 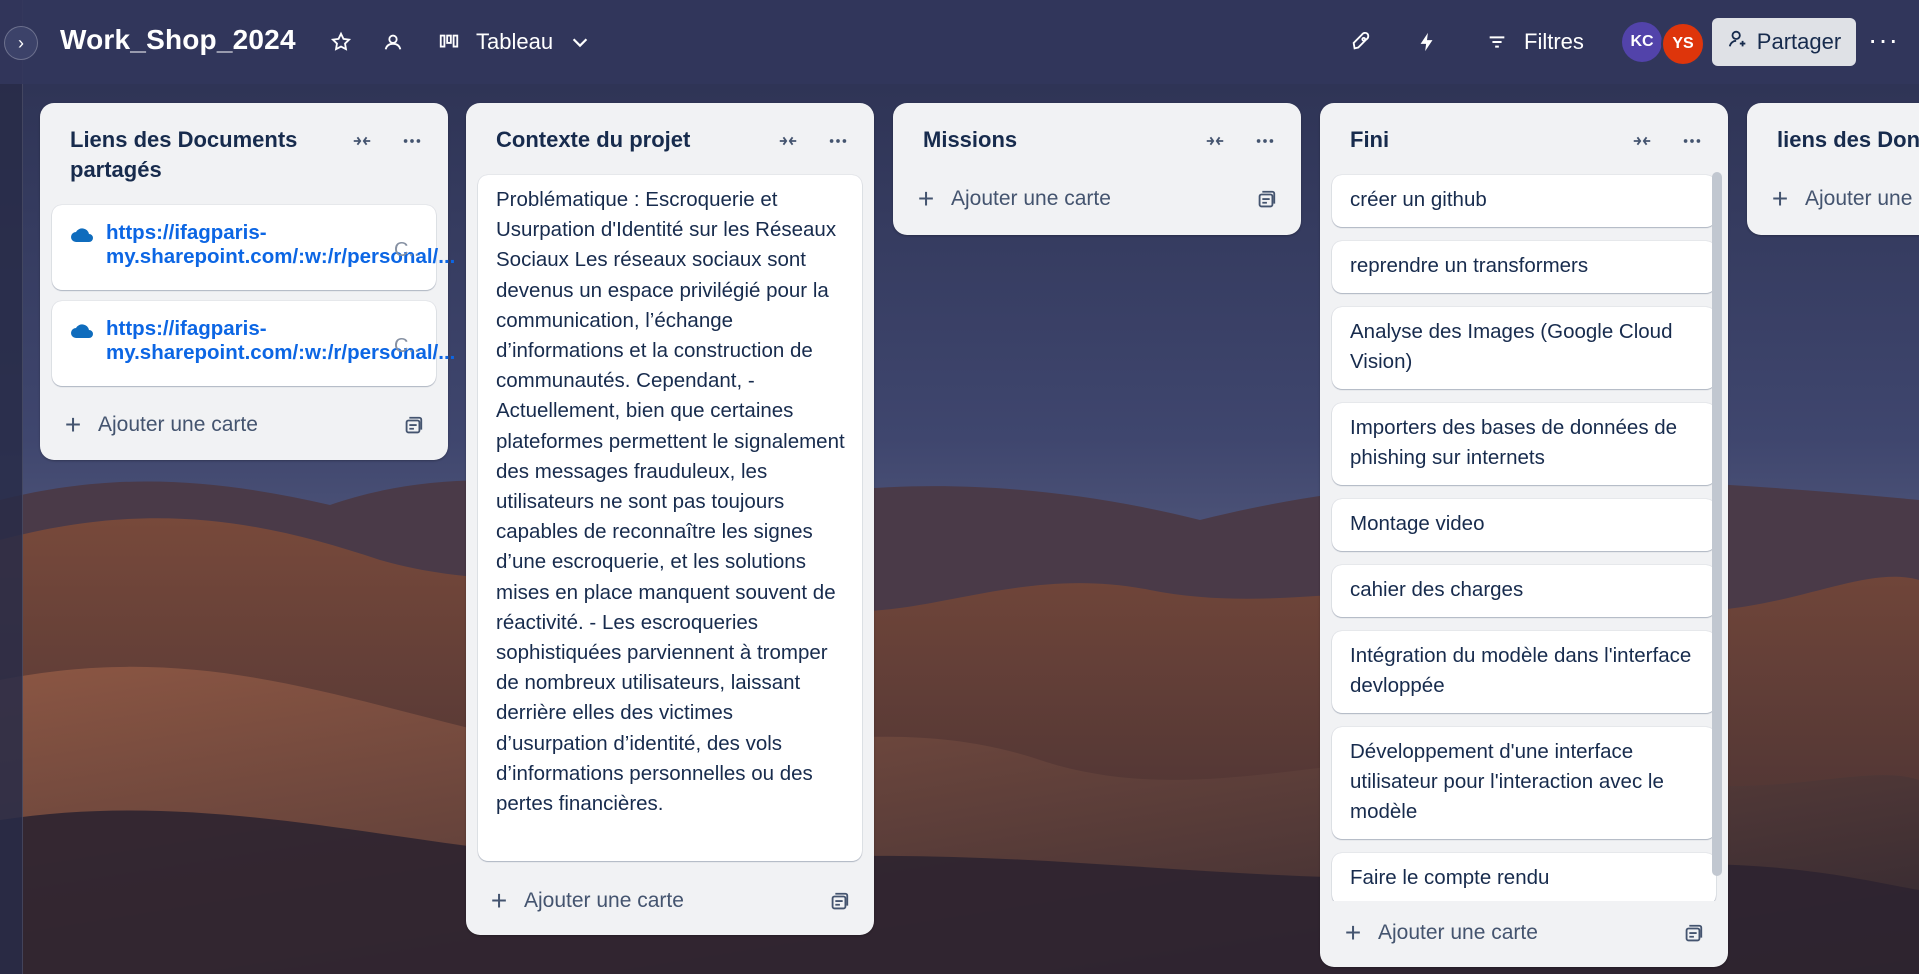 What do you see at coordinates (1848, 140) in the screenshot?
I see `list-title: liens des Donn` at bounding box center [1848, 140].